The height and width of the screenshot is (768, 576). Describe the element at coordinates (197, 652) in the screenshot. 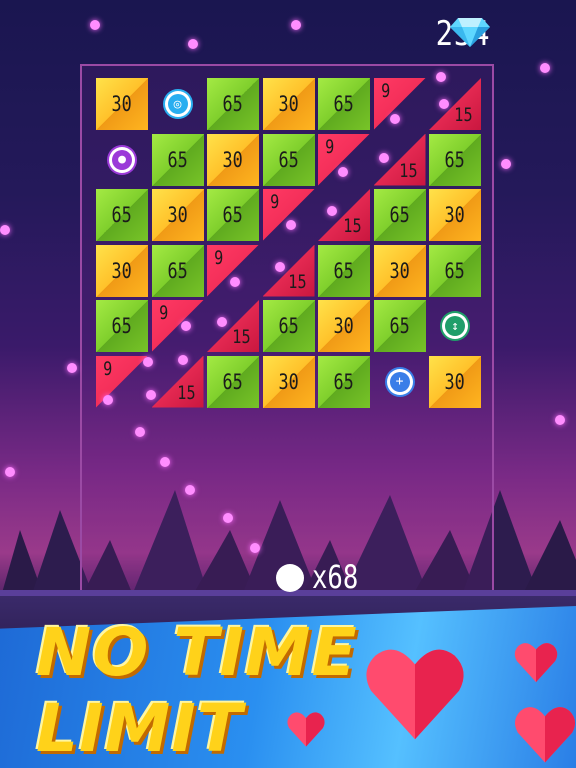

I see `promo-title-line-1: NO TIME` at that location.